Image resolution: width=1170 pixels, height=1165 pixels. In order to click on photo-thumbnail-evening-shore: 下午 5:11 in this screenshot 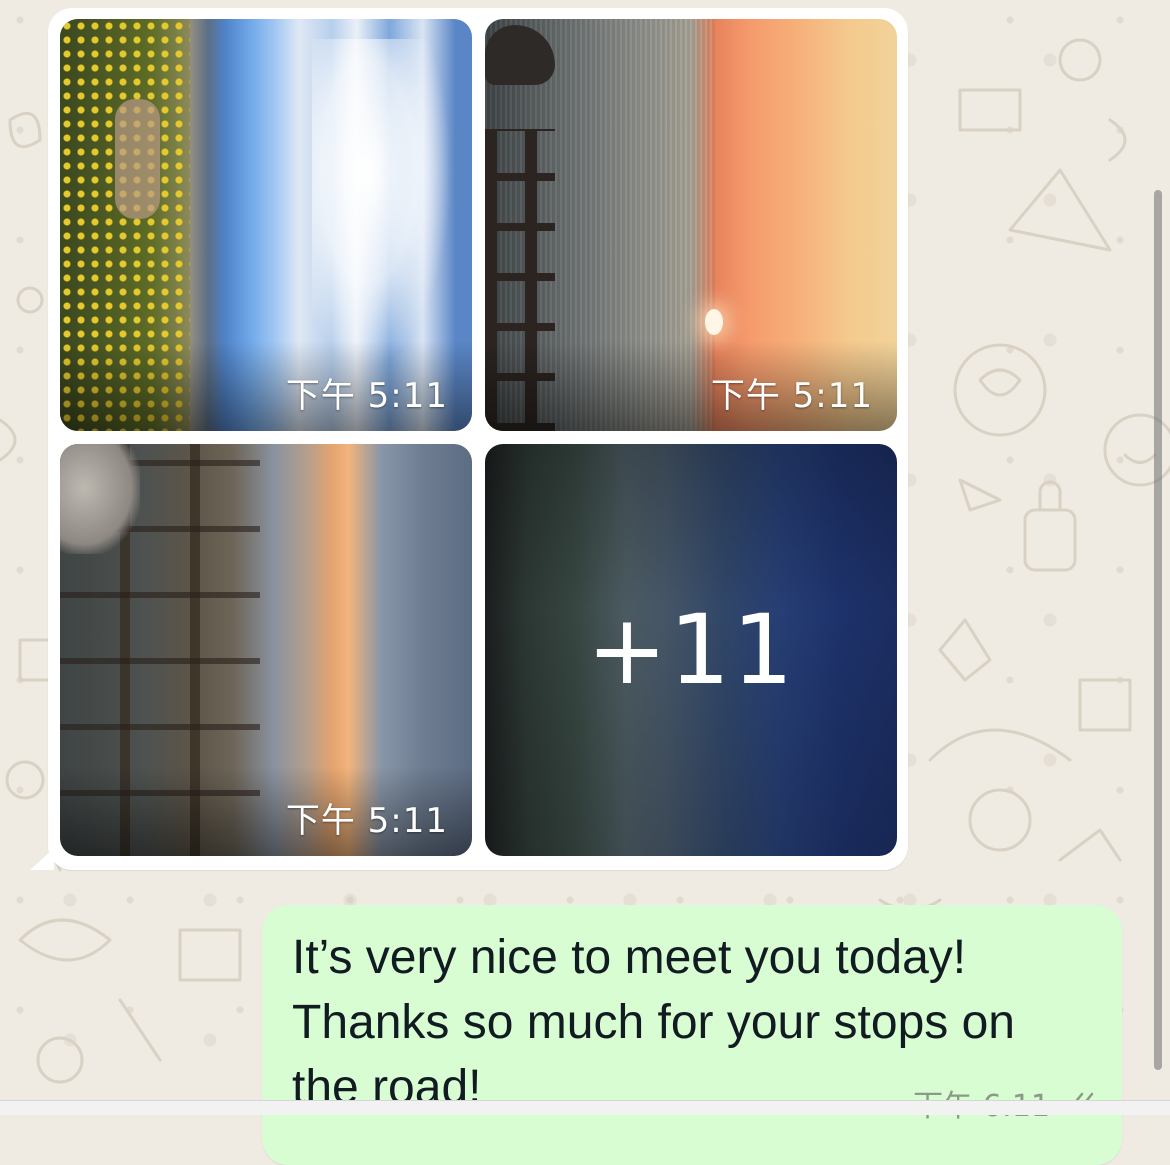, I will do `click(266, 650)`.